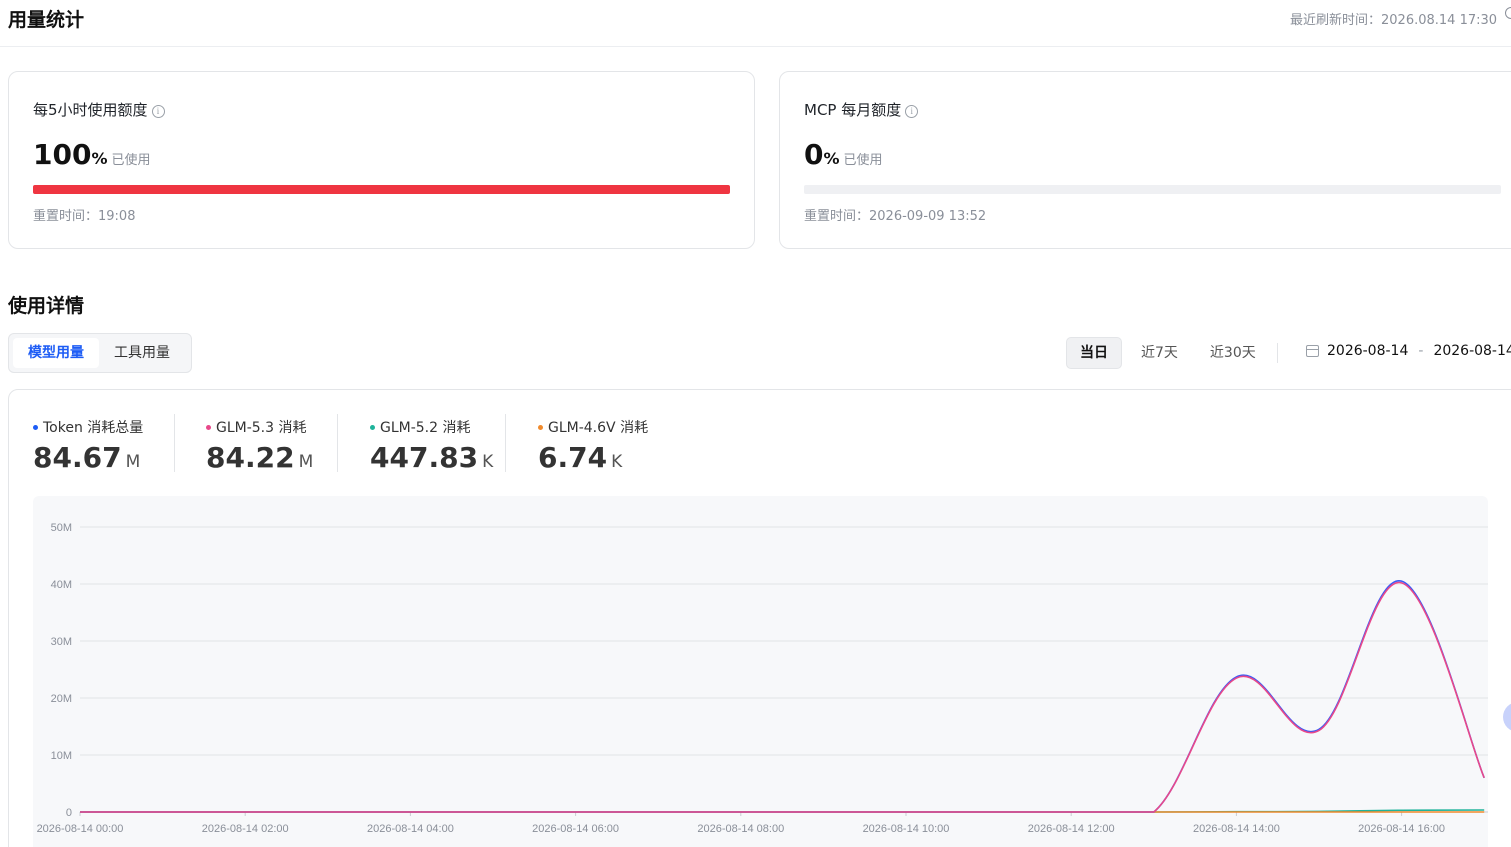  What do you see at coordinates (61, 699) in the screenshot?
I see `y-tick-label: 20M` at bounding box center [61, 699].